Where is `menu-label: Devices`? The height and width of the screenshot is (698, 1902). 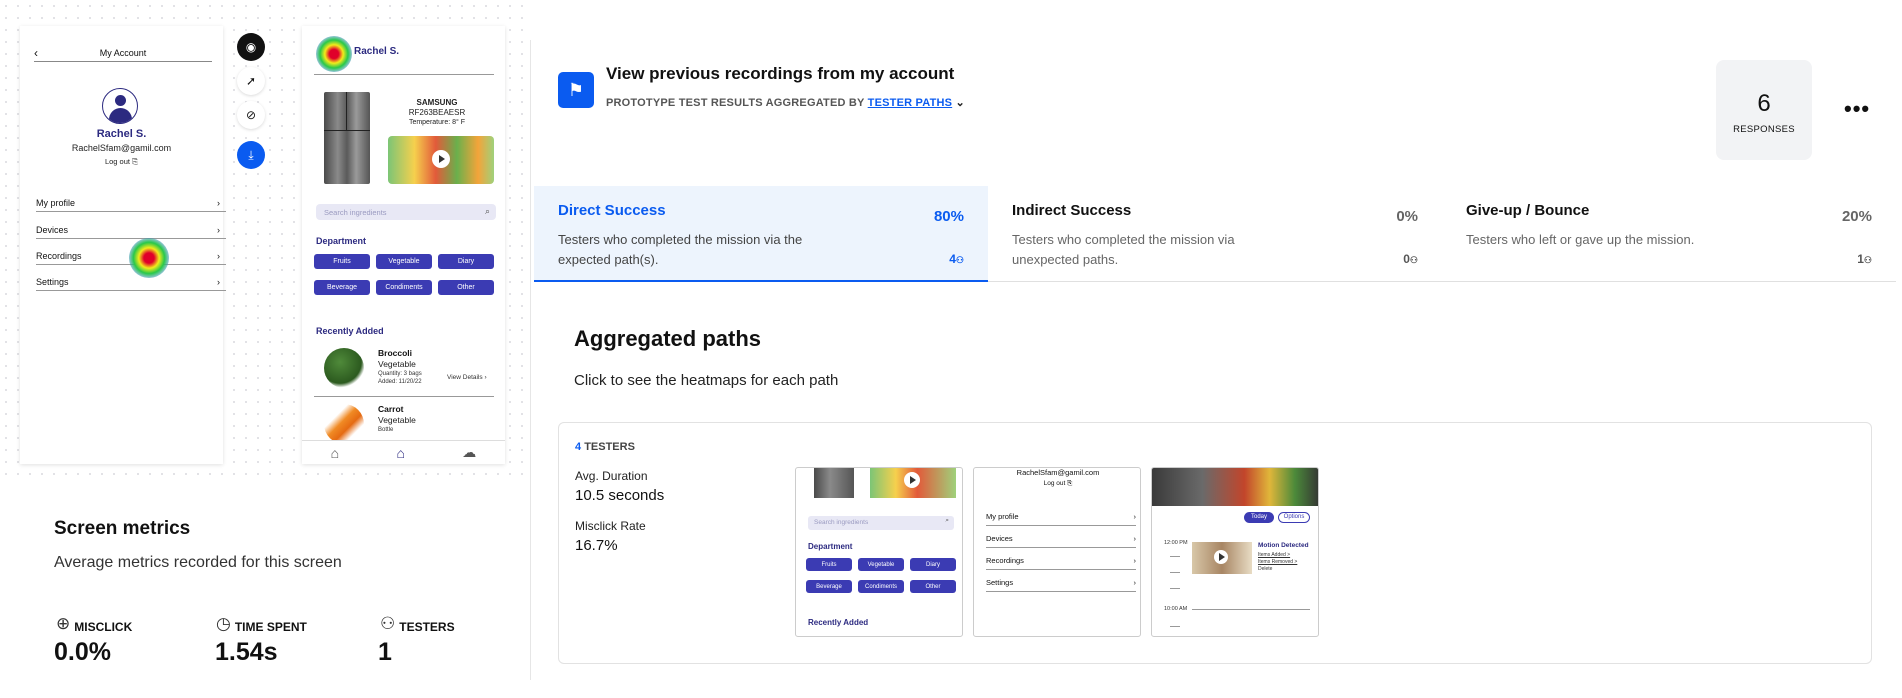 menu-label: Devices is located at coordinates (52, 229).